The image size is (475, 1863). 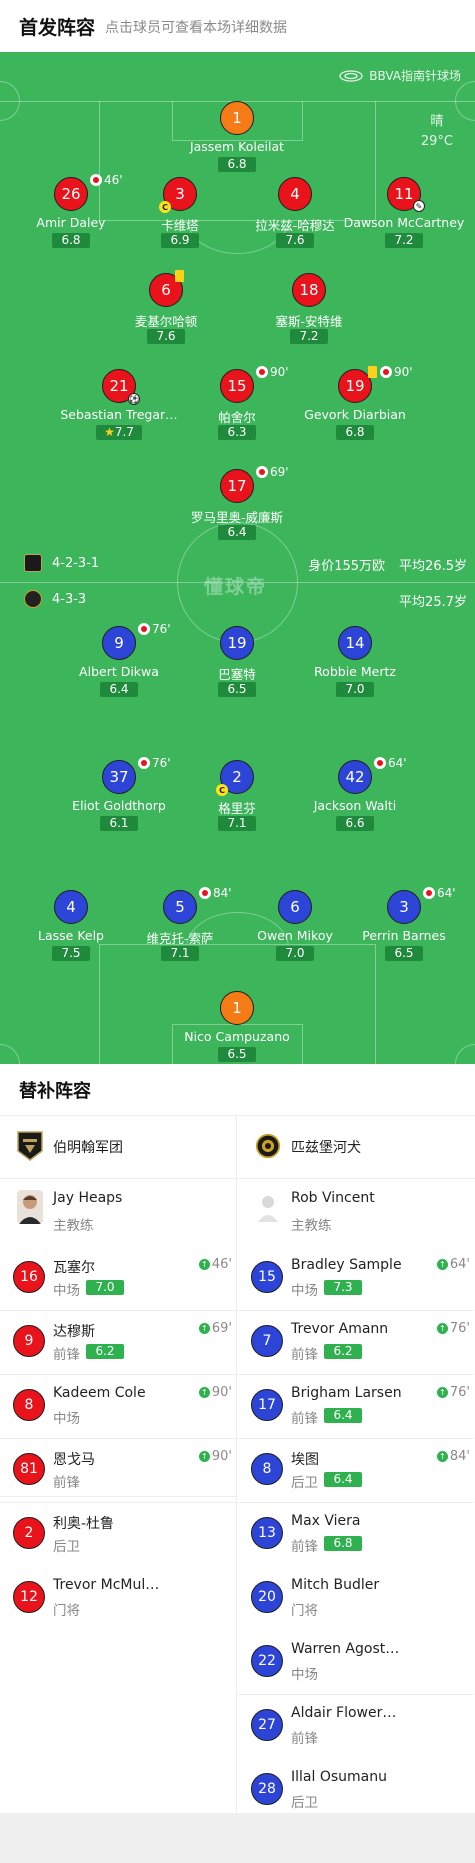 What do you see at coordinates (236, 587) in the screenshot?
I see `watermark: 懂球帝` at bounding box center [236, 587].